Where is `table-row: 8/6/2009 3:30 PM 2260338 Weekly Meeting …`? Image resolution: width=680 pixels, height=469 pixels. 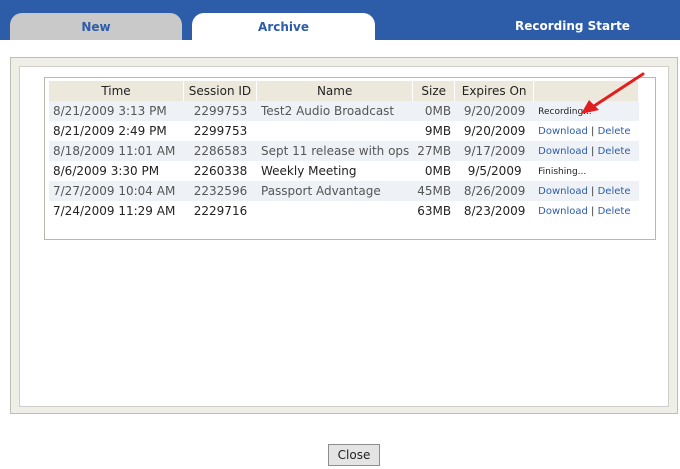
table-row: 8/6/2009 3:30 PM 2260338 Weekly Meeting … is located at coordinates (344, 171).